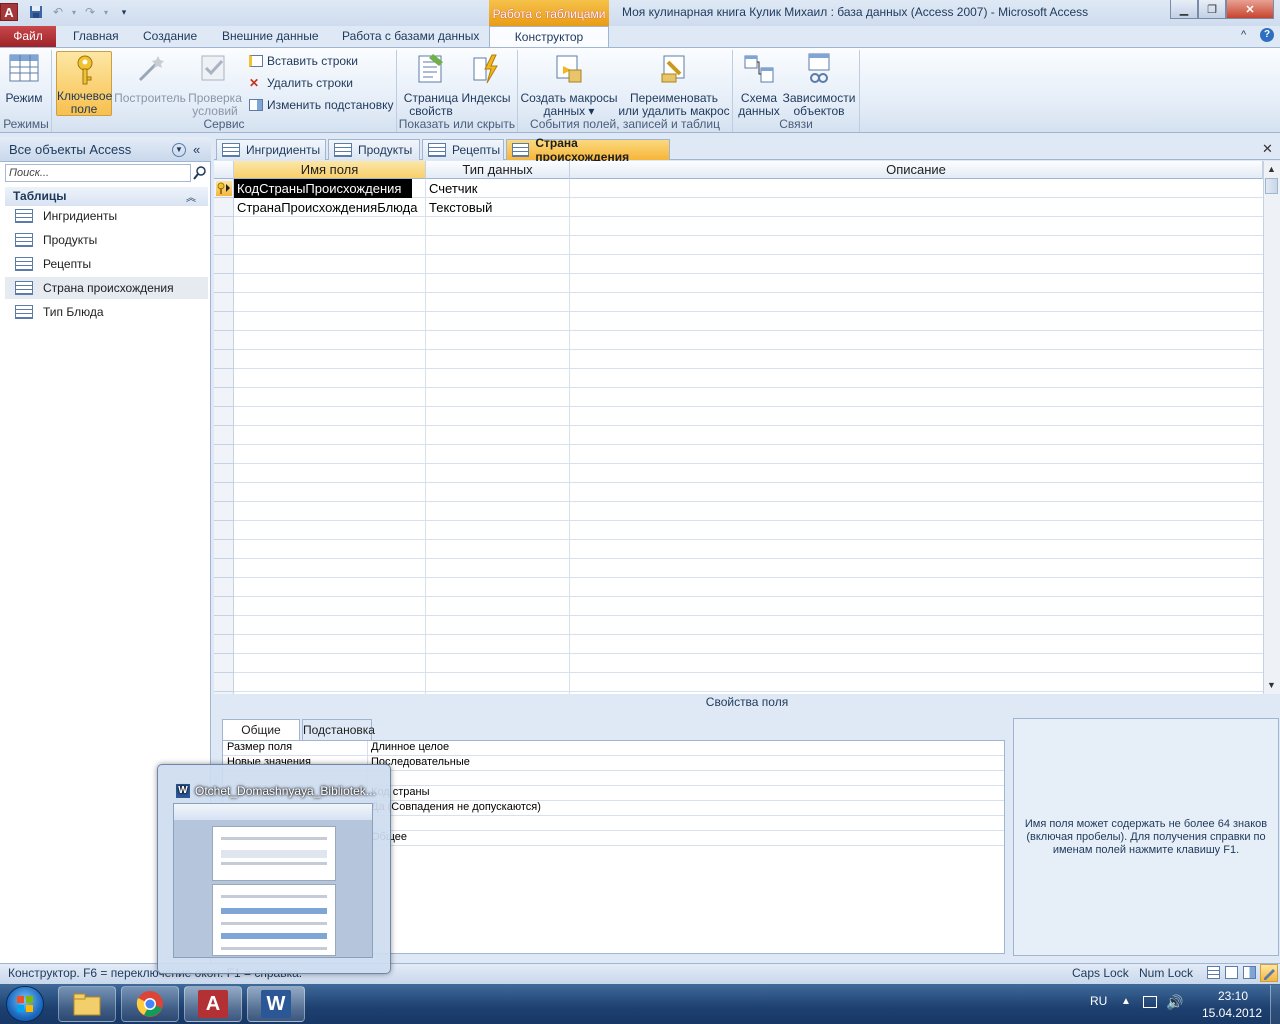  What do you see at coordinates (374, 149) in the screenshot?
I see `doc-tab-products: Продукты` at bounding box center [374, 149].